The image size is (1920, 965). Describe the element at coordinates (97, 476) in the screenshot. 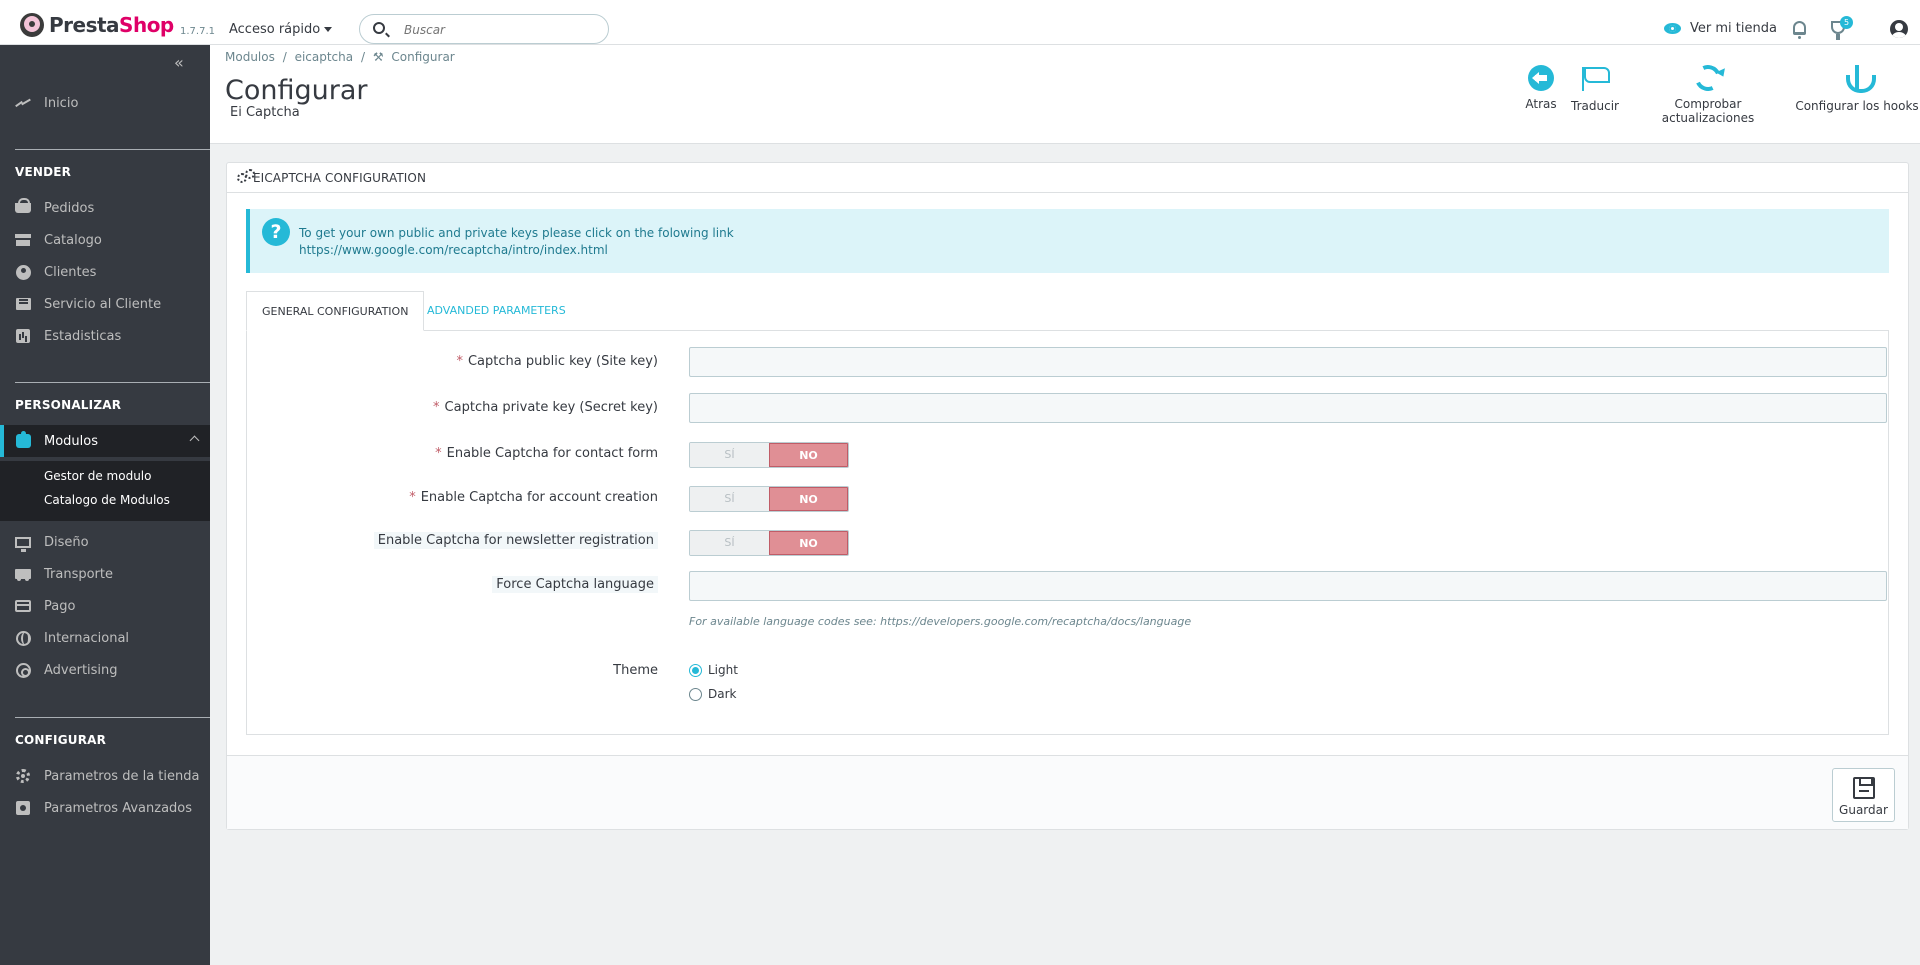

I see `sidebar-subitem-module-manager: Gestor de modulo` at that location.